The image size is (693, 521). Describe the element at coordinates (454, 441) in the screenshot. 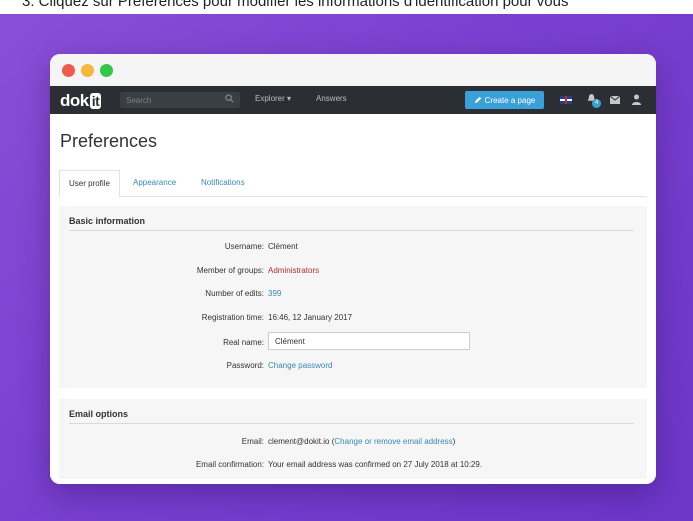

I see `paren-close: )` at that location.